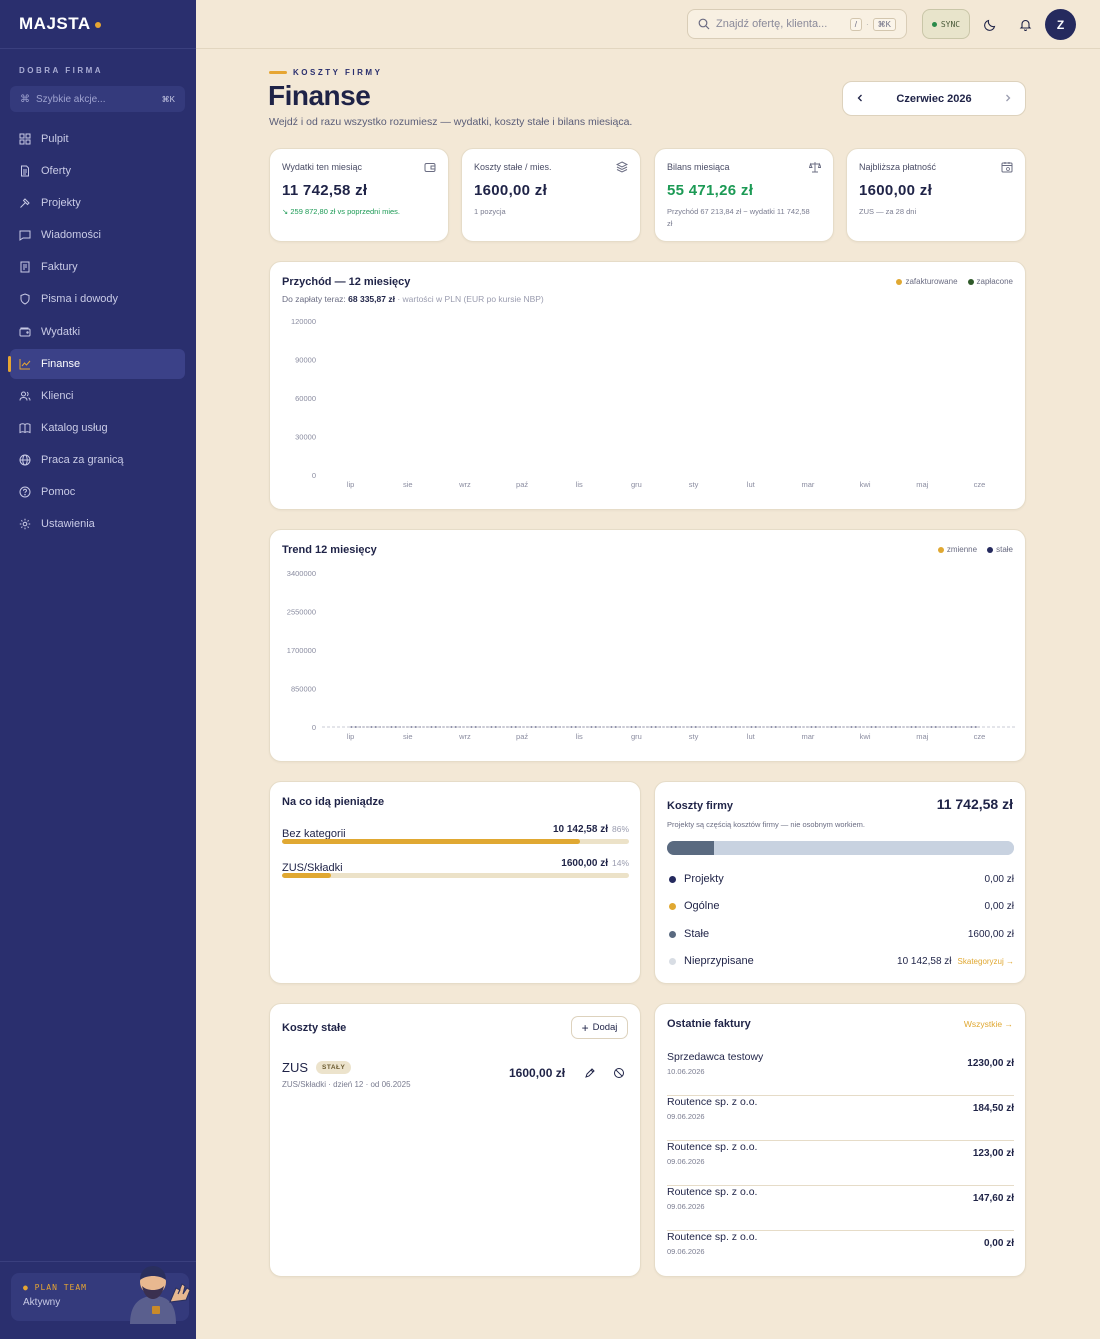 This screenshot has height=1339, width=1100. Describe the element at coordinates (305, 360) in the screenshot. I see `y-tick-label: 90000` at that location.